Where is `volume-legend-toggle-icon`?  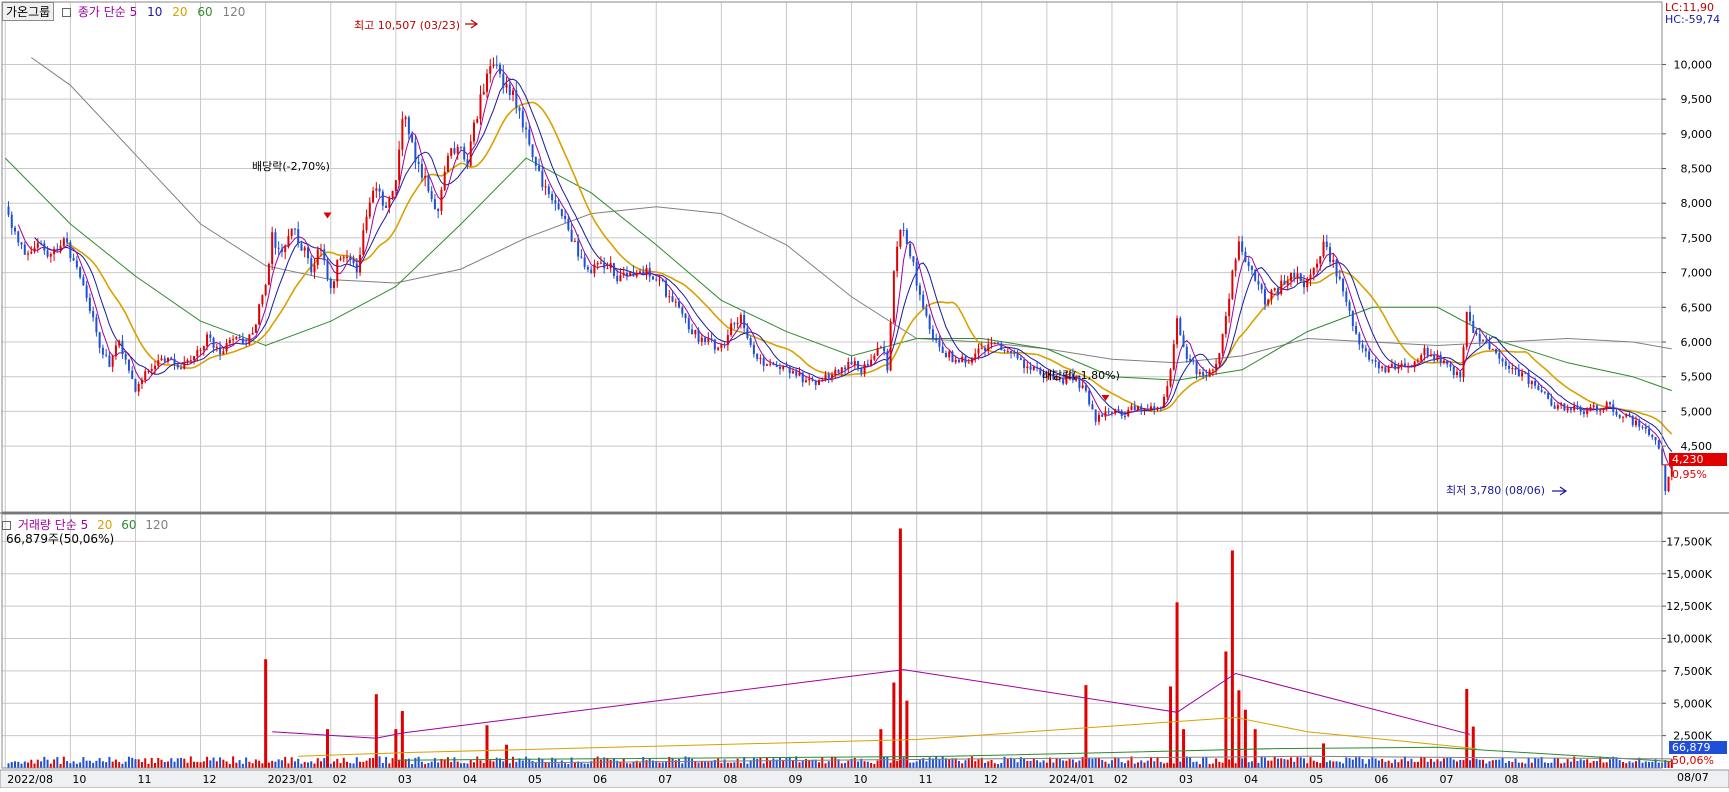
volume-legend-toggle-icon is located at coordinates (6, 525).